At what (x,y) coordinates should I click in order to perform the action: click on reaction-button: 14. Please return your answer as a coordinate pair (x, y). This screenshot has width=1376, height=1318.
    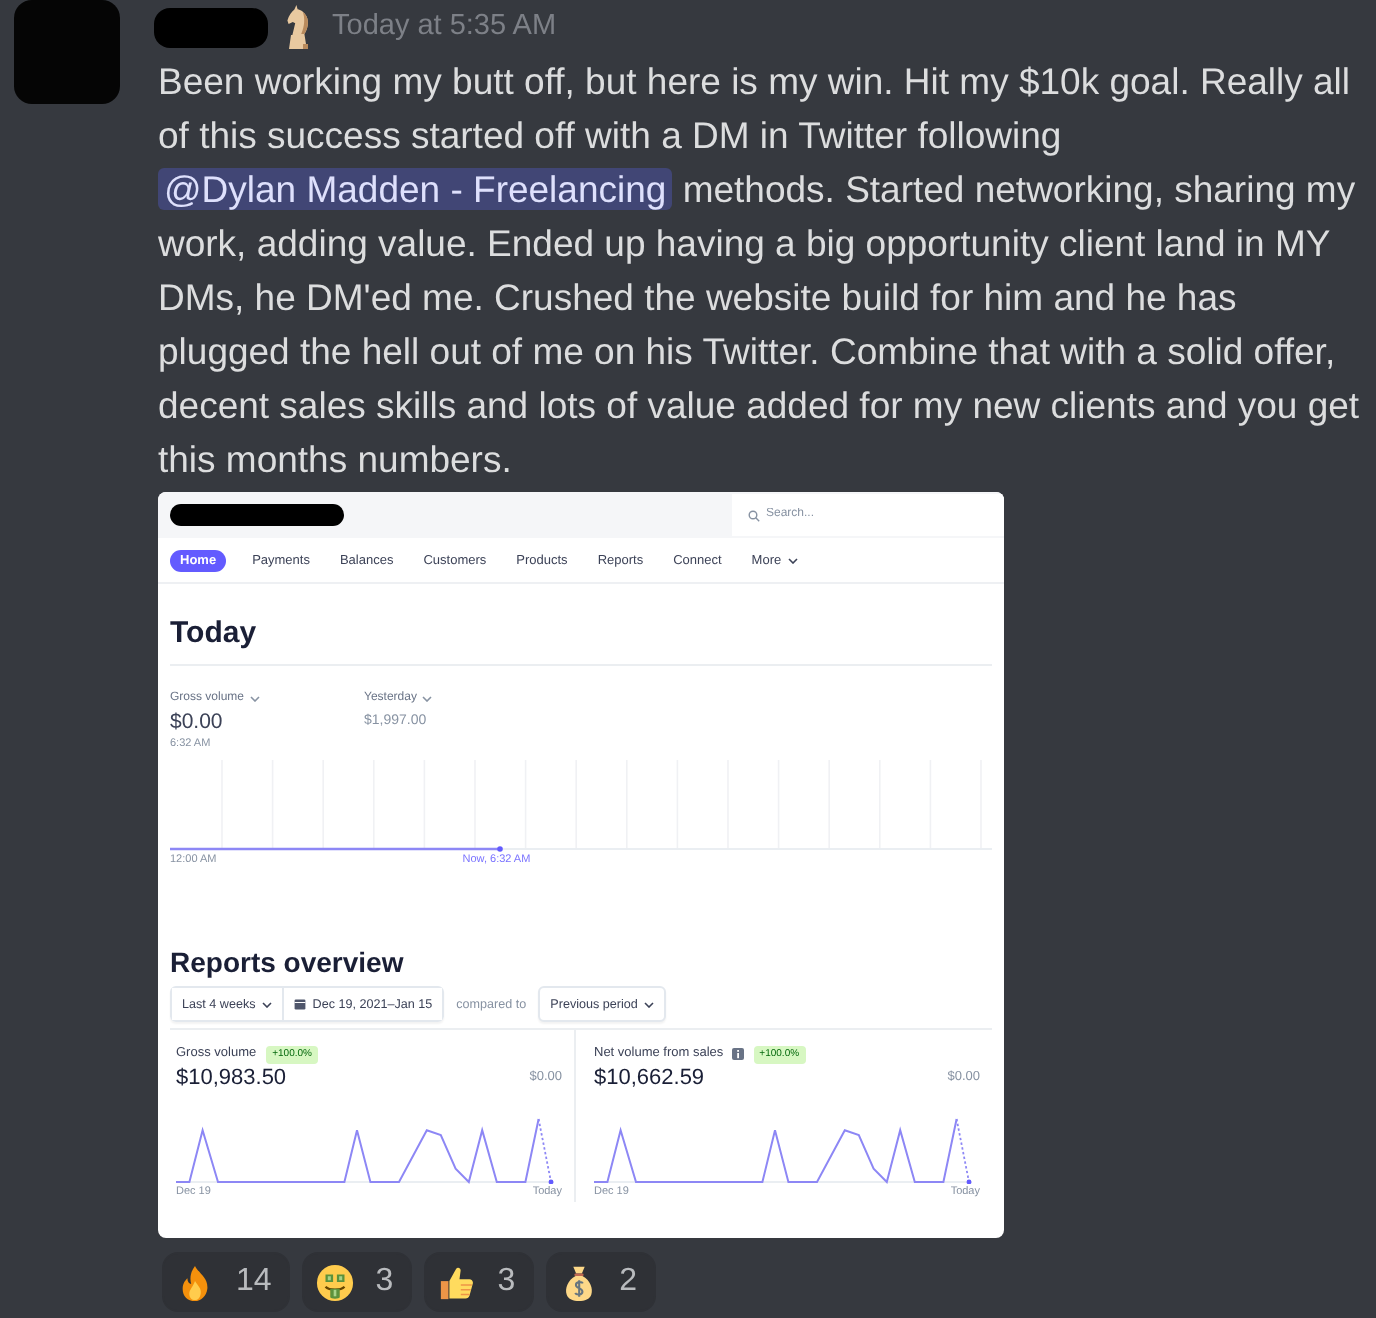
    Looking at the image, I should click on (226, 1282).